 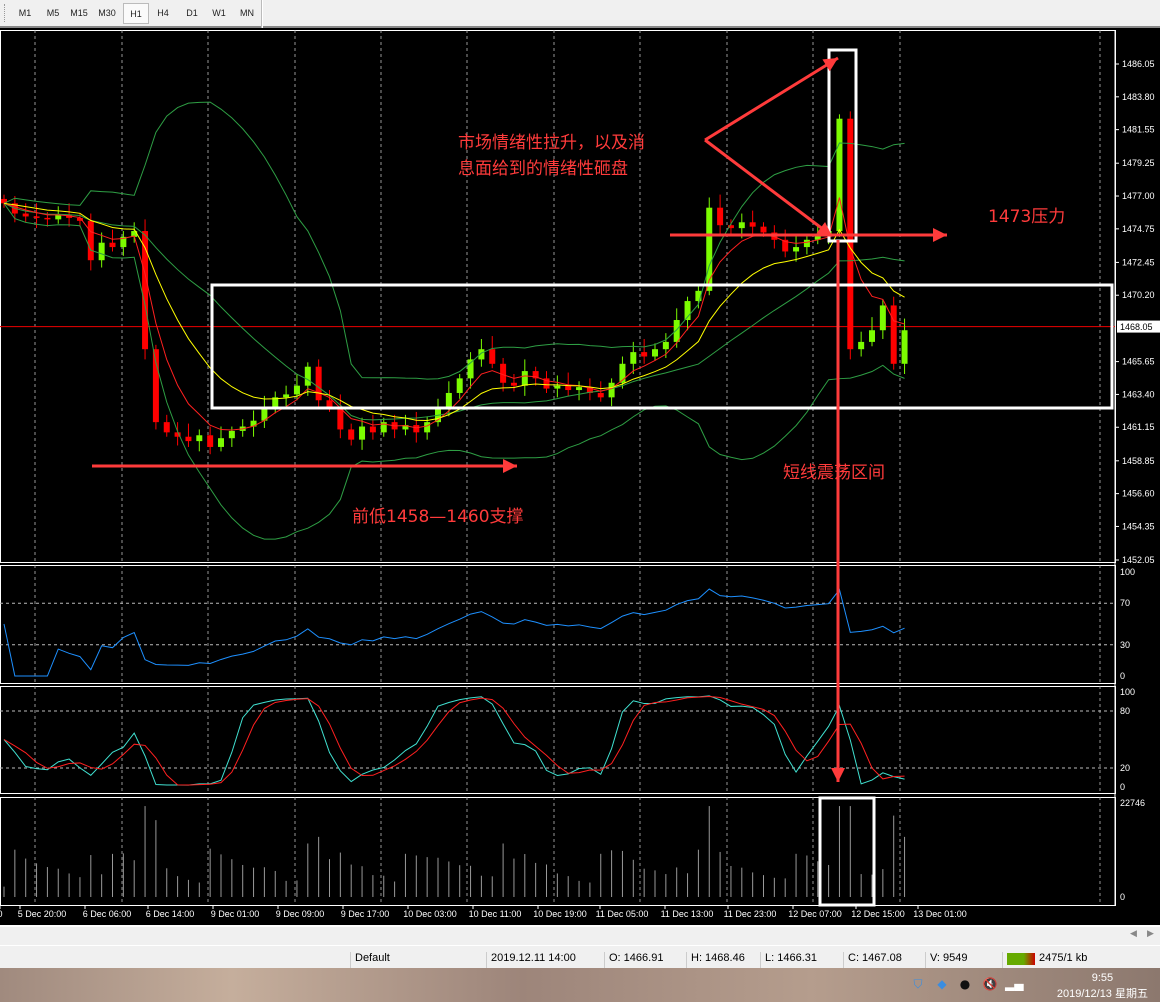 I want to click on clock-time: 9:55, so click(x=1102, y=978).